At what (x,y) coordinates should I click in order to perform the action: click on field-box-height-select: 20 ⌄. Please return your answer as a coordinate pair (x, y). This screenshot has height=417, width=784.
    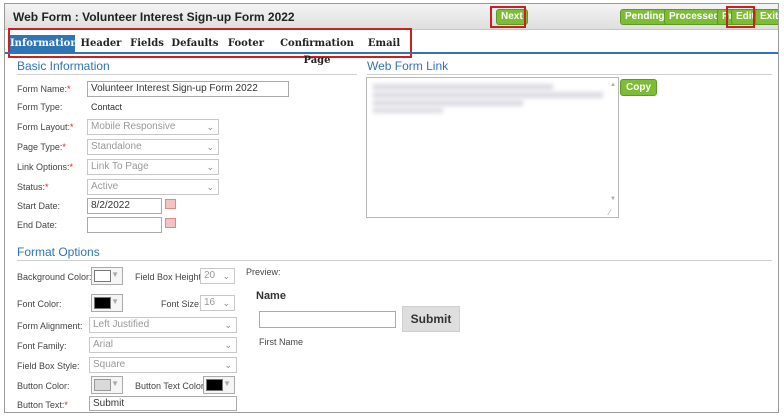
    Looking at the image, I should click on (217, 276).